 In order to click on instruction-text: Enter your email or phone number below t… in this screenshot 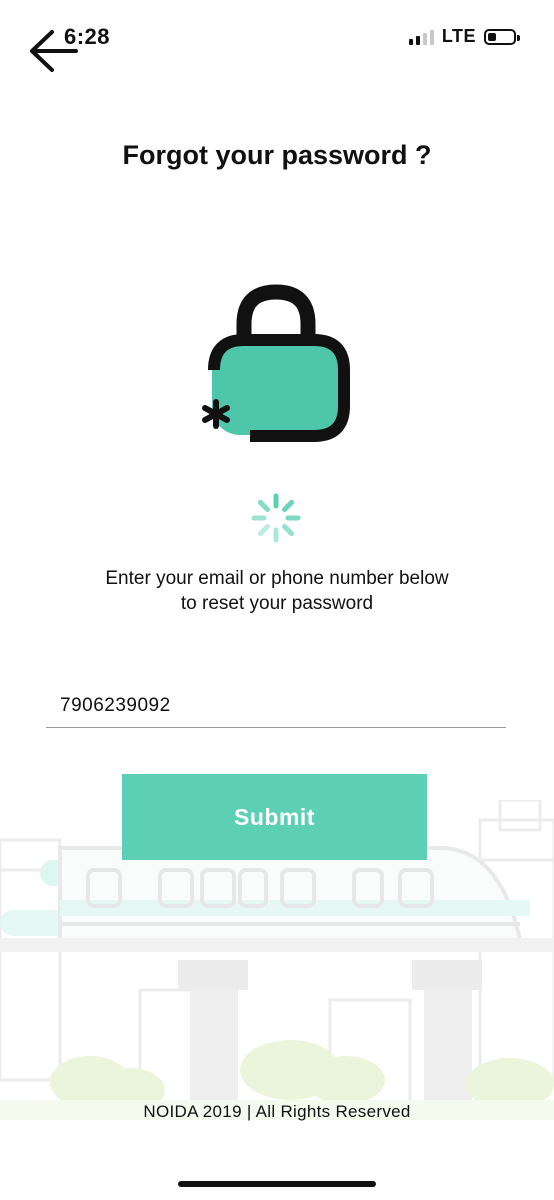, I will do `click(277, 591)`.